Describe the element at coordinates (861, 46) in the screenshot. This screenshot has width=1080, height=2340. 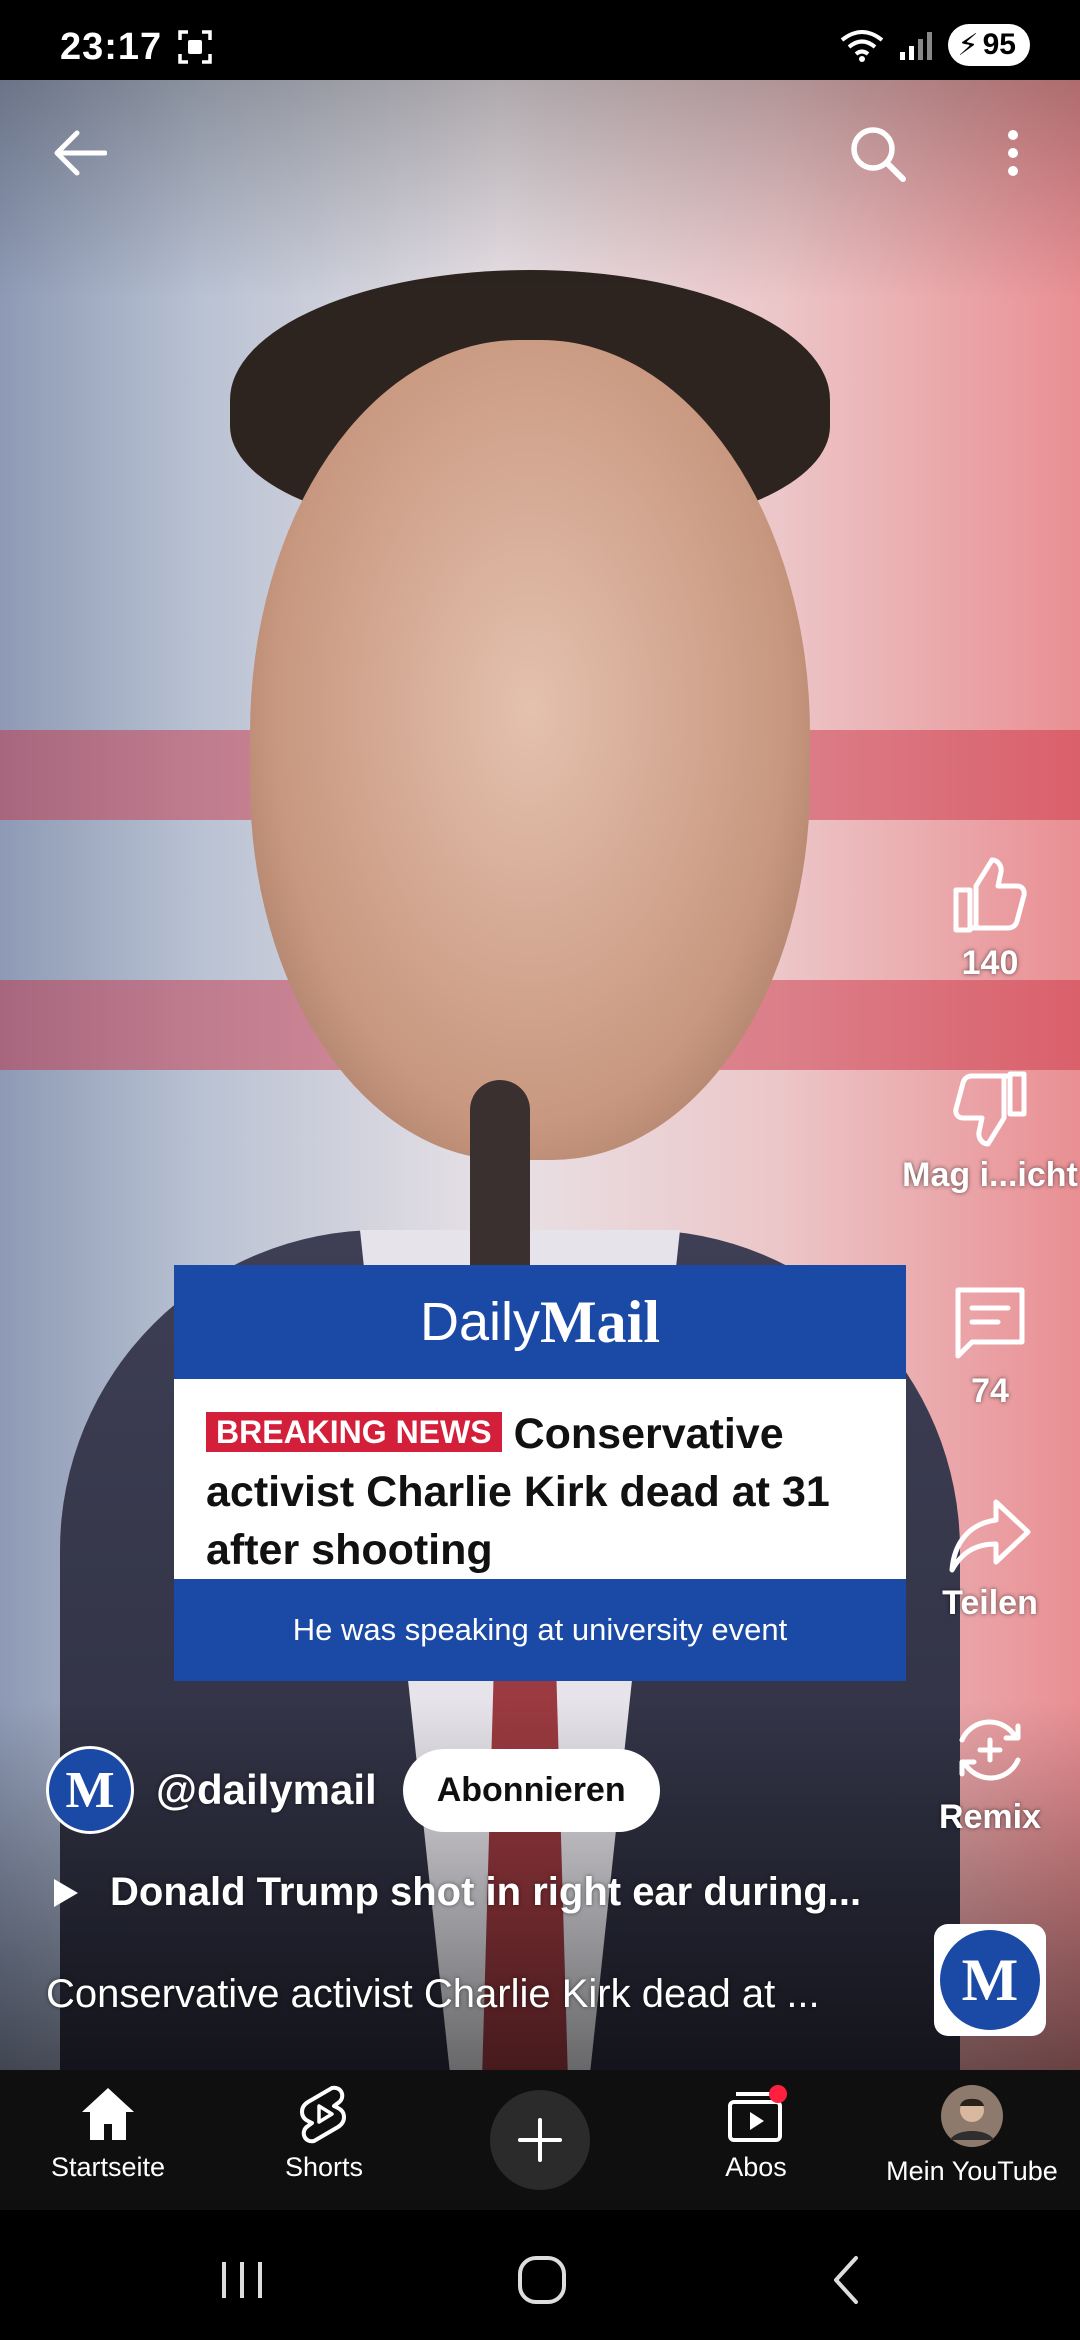
I see `wifi-icon` at that location.